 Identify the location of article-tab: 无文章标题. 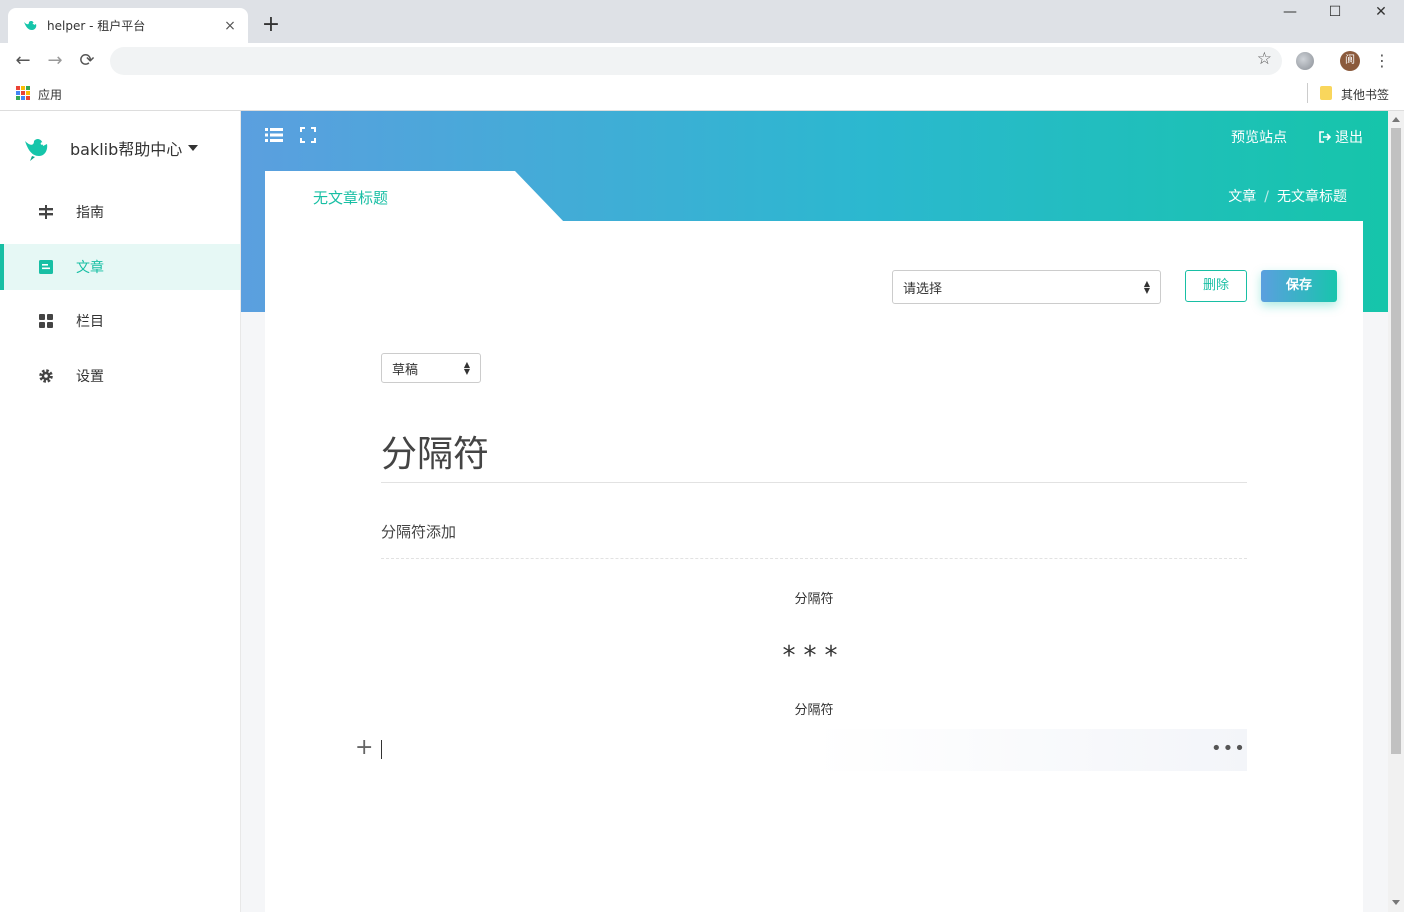
(415, 197).